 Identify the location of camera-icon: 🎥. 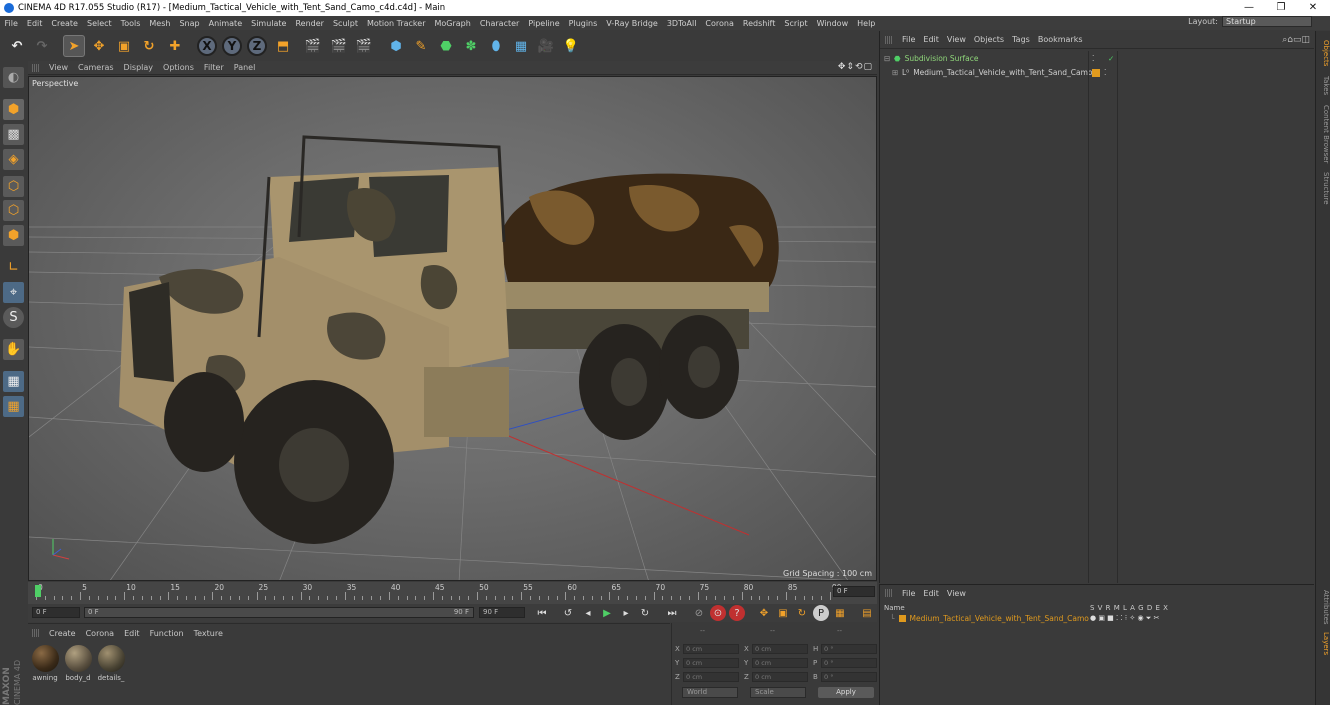
(546, 46).